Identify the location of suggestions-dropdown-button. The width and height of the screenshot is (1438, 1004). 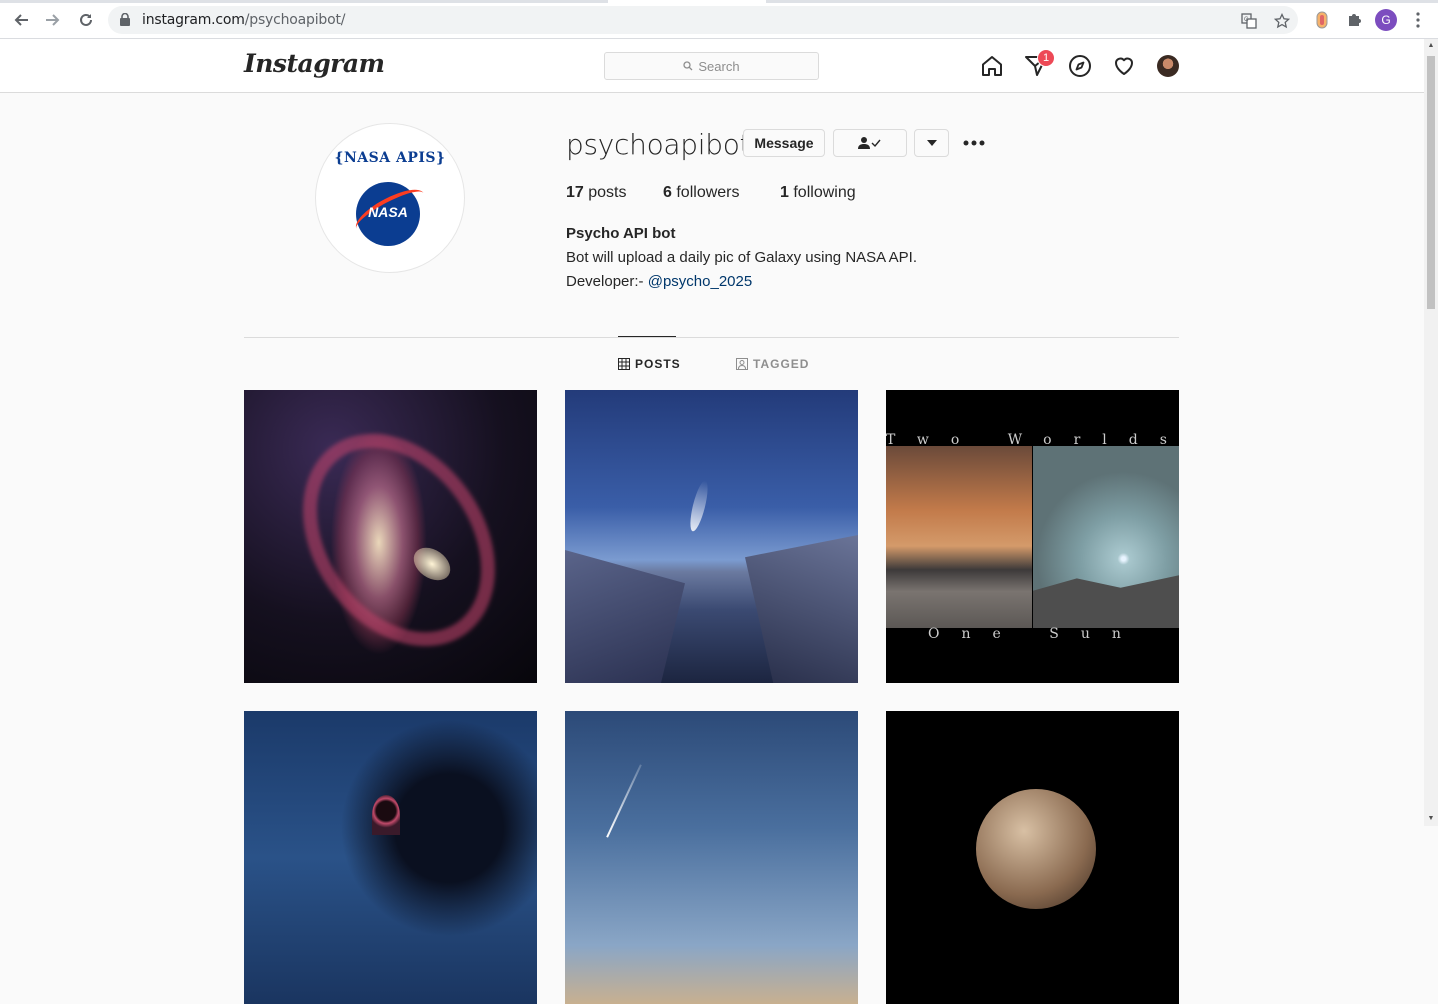
(931, 143).